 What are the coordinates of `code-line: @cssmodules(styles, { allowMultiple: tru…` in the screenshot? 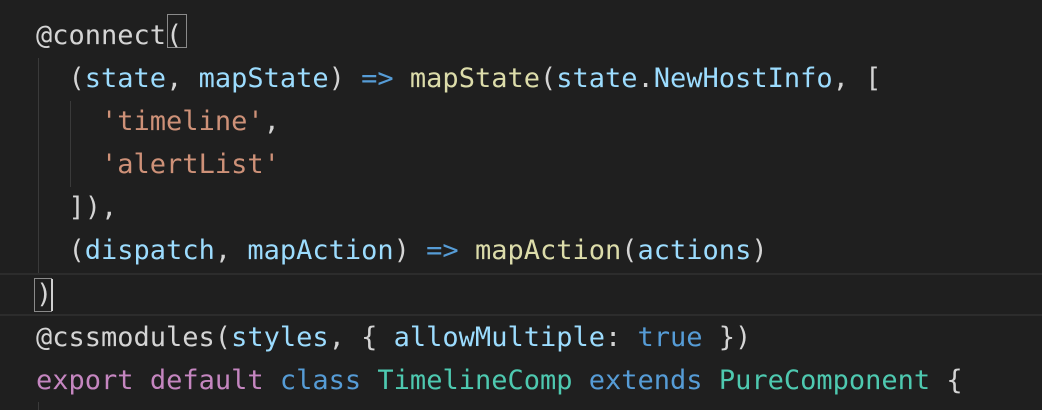 It's located at (539, 337).